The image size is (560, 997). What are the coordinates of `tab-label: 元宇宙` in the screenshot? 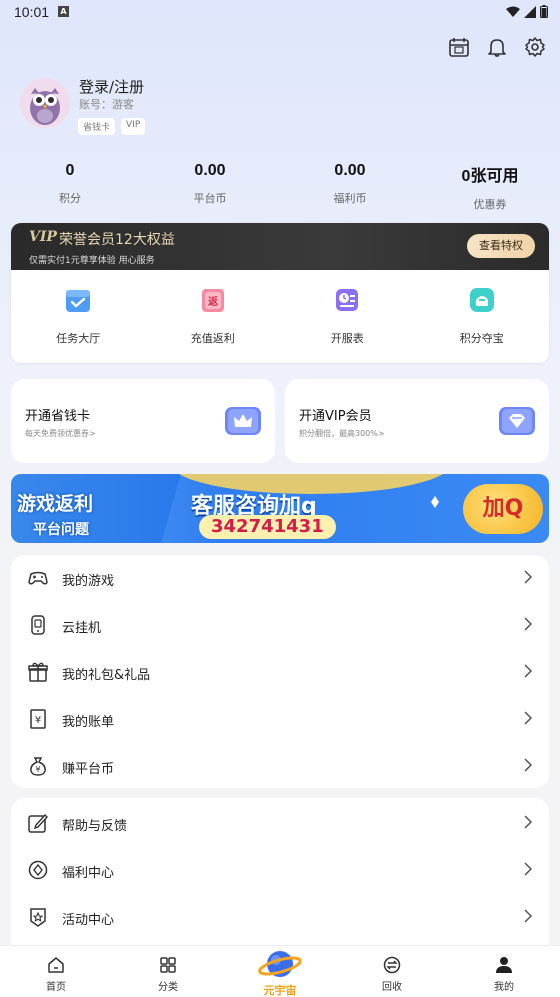 It's located at (280, 990).